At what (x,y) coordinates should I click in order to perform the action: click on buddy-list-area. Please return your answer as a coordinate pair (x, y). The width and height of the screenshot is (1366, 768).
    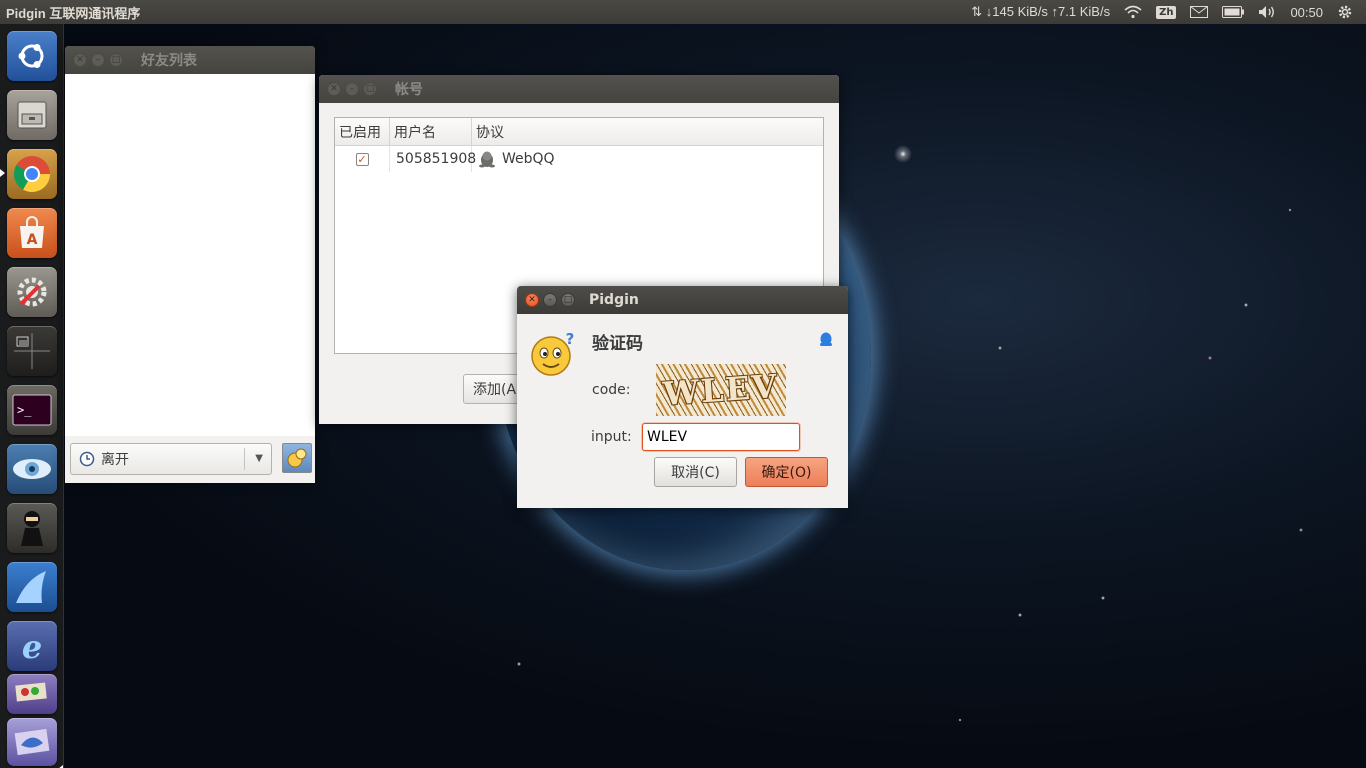
    Looking at the image, I should click on (190, 255).